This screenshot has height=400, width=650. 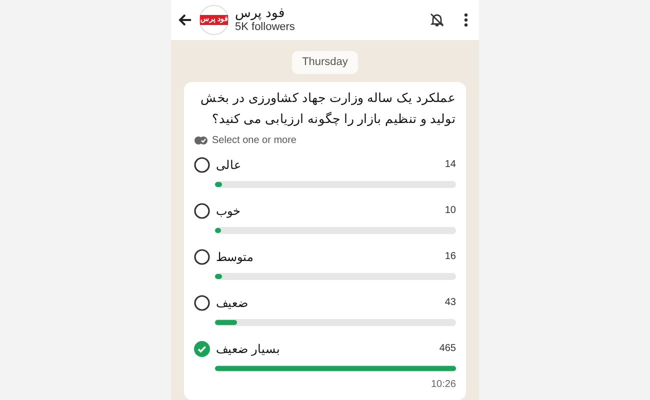 I want to click on double-check-icon, so click(x=201, y=140).